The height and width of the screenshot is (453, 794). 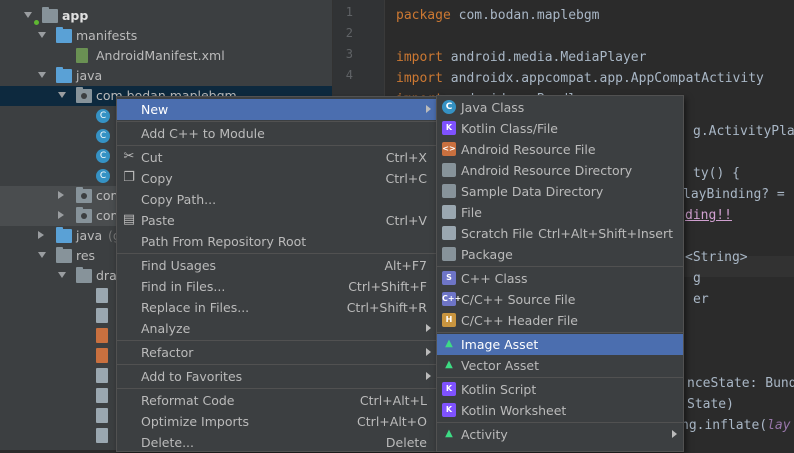 What do you see at coordinates (500, 365) in the screenshot?
I see `menu-item-label: Vector Asset` at bounding box center [500, 365].